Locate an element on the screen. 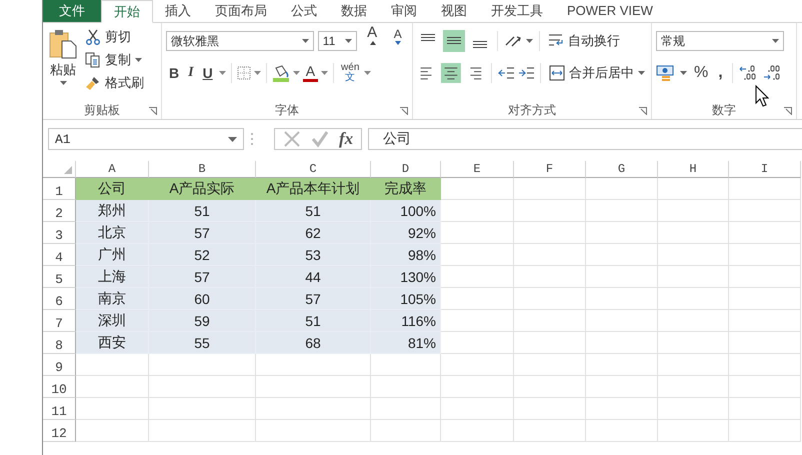  paintbrush-icon is located at coordinates (93, 83).